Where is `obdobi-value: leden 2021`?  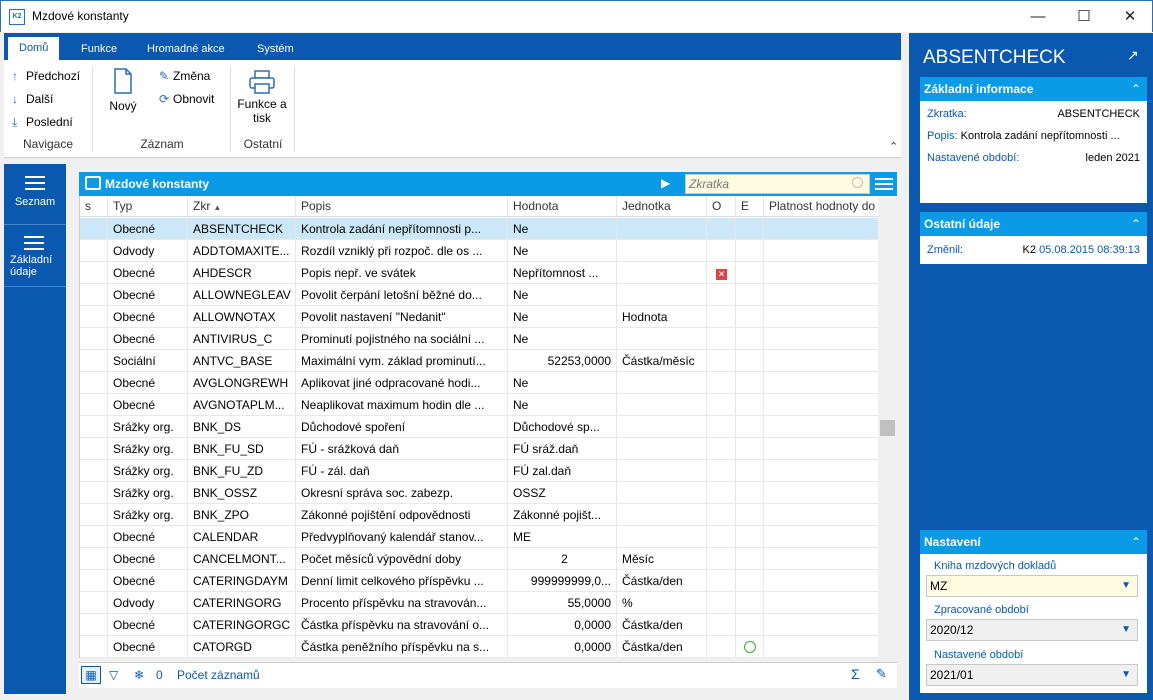
obdobi-value: leden 2021 is located at coordinates (1112, 158).